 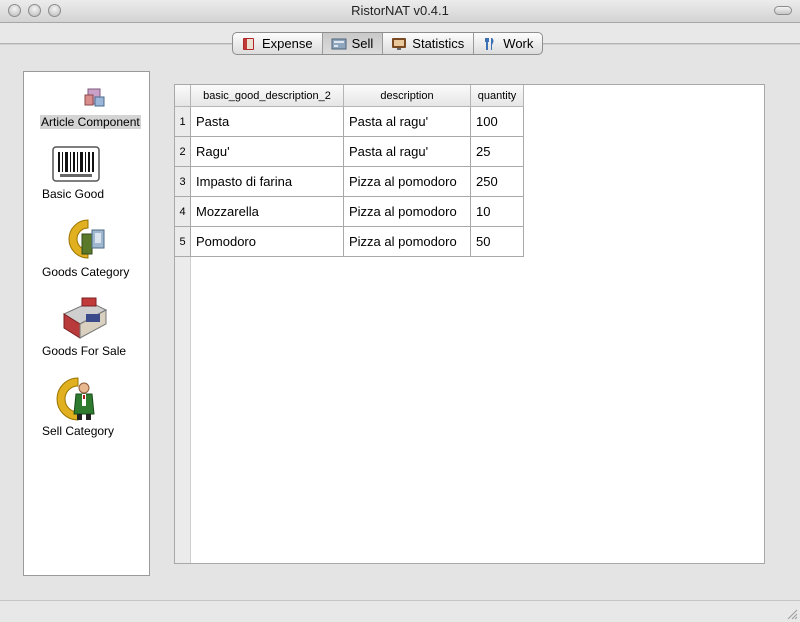 I want to click on cell-basic-good: Mozzarella, so click(x=267, y=211).